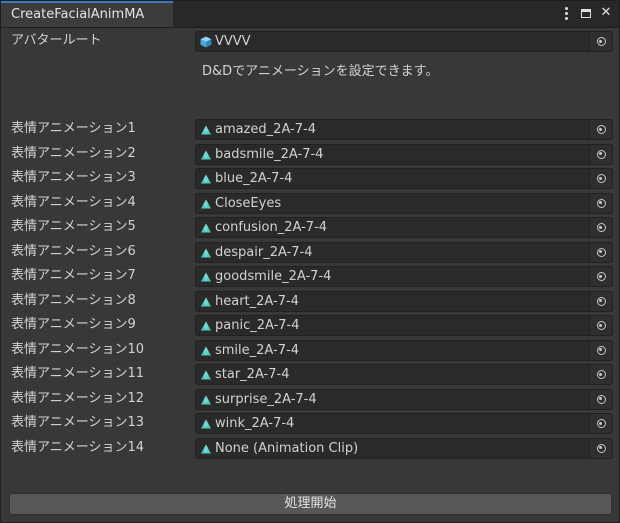 This screenshot has height=523, width=620. I want to click on animation-clip-value: surprise_2A-7-4, so click(266, 399).